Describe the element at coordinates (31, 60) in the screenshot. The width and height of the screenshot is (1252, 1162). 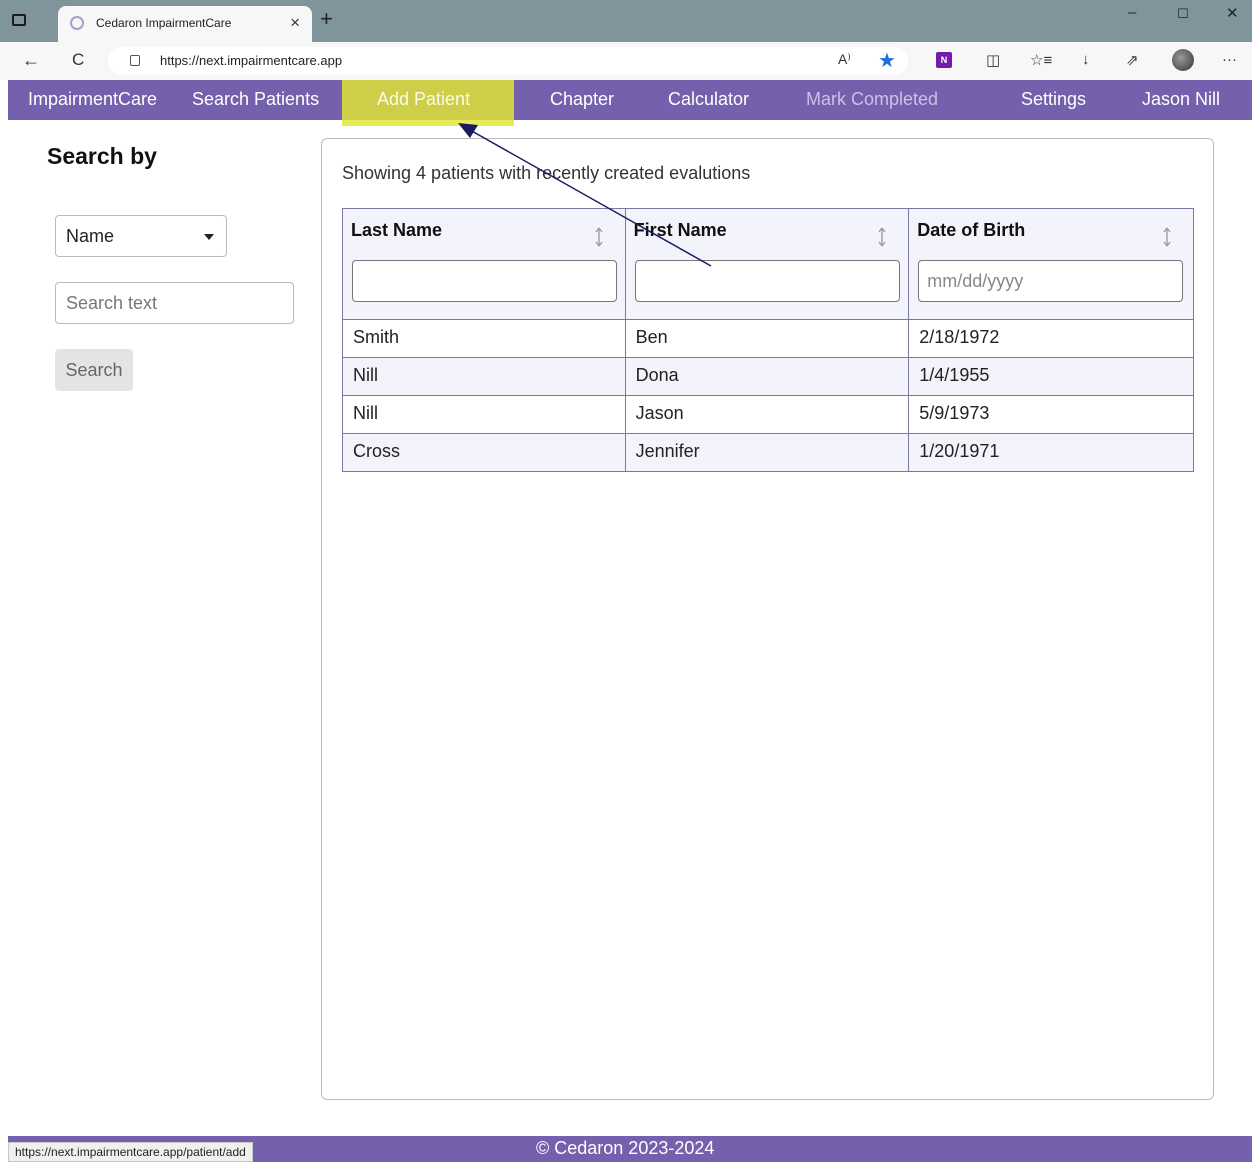
I see `back-icon: ←` at that location.